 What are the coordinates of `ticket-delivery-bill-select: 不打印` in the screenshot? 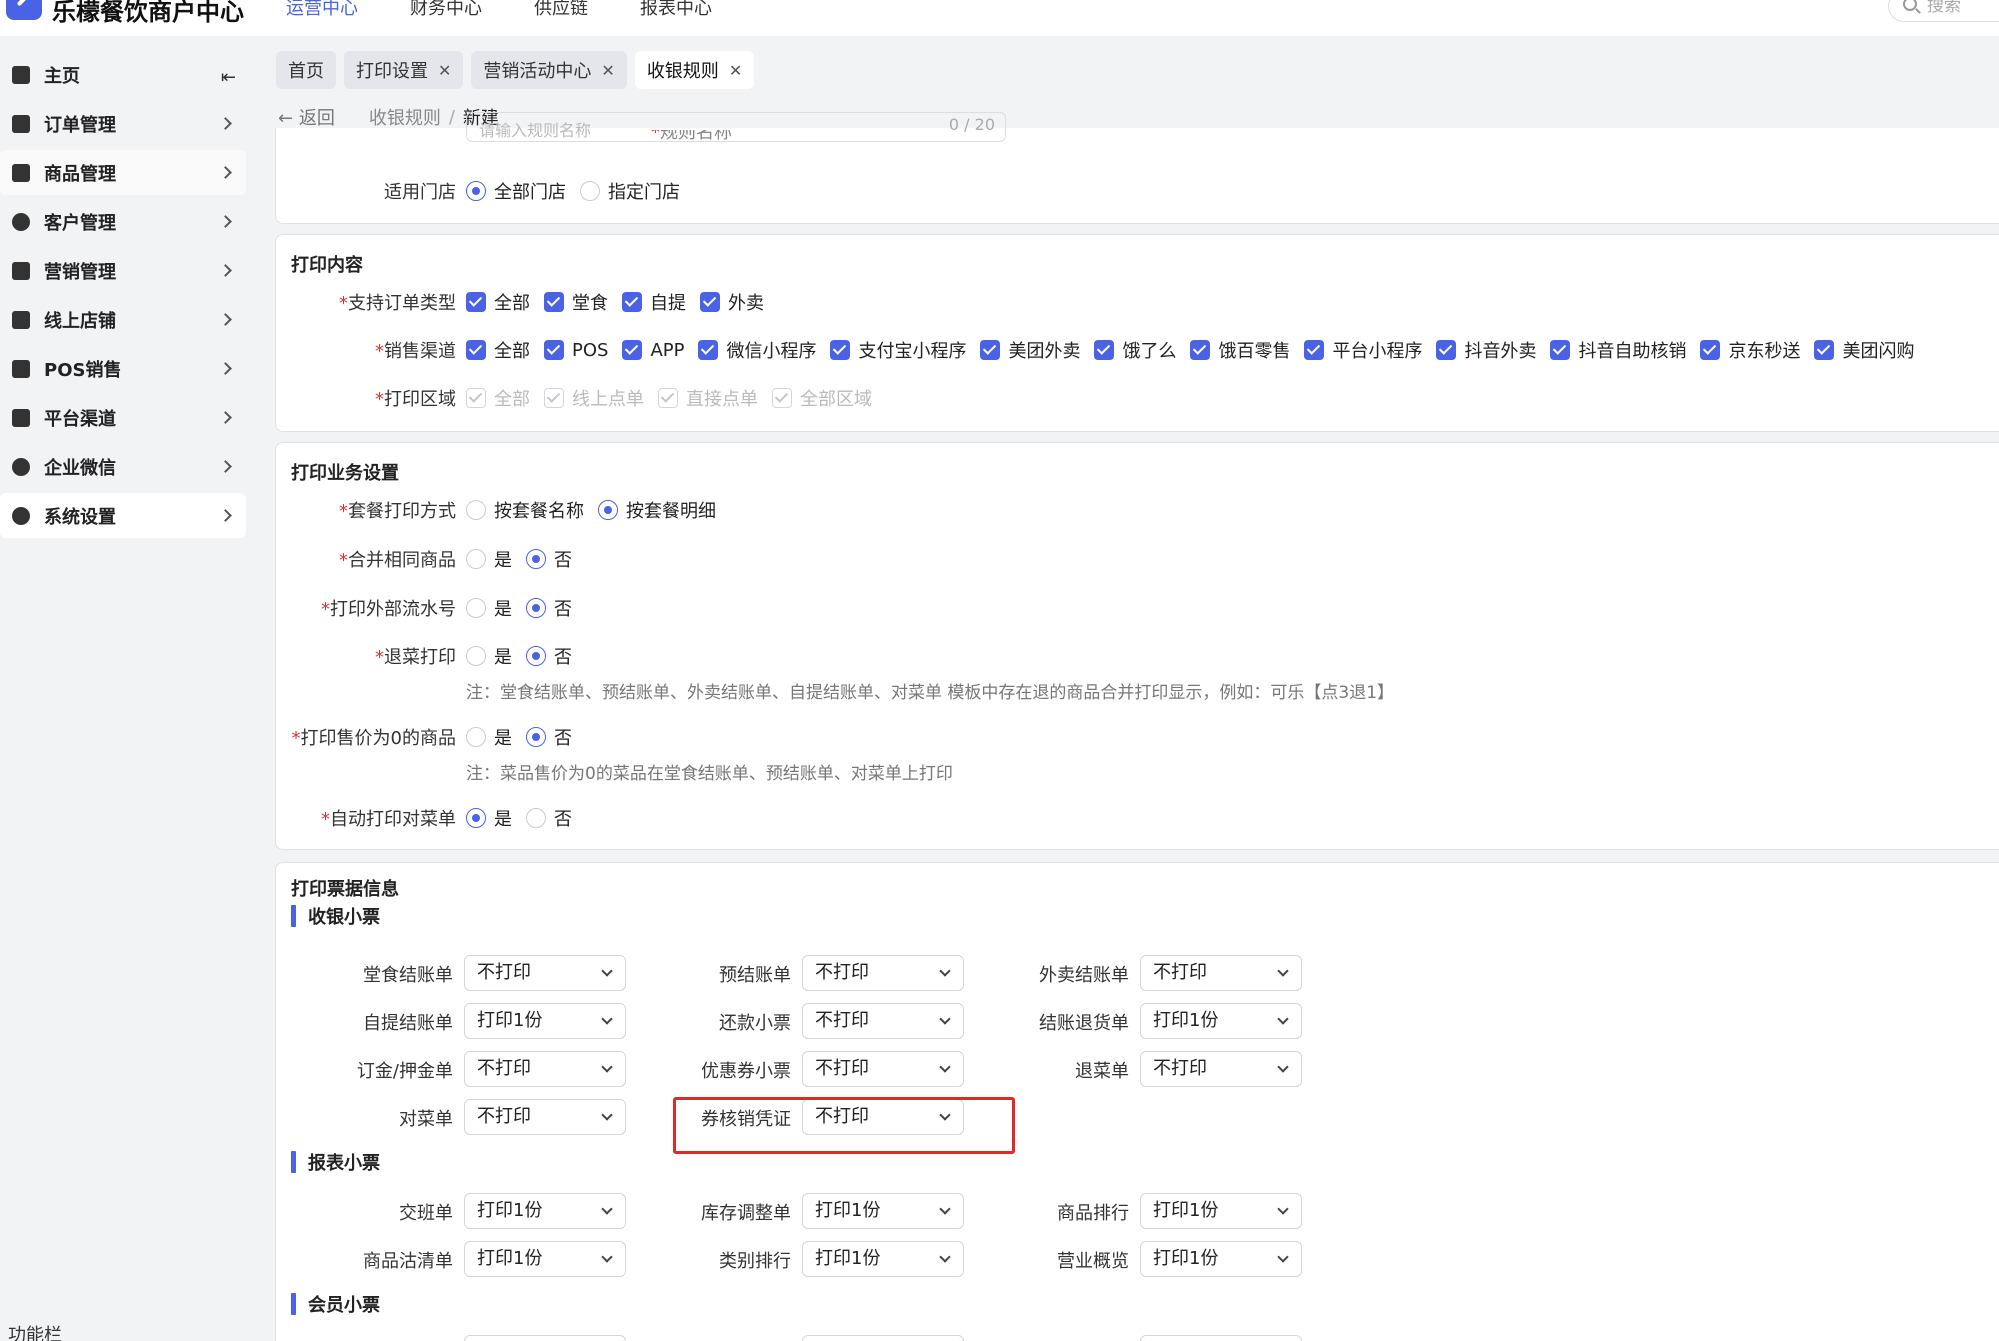 It's located at (1221, 973).